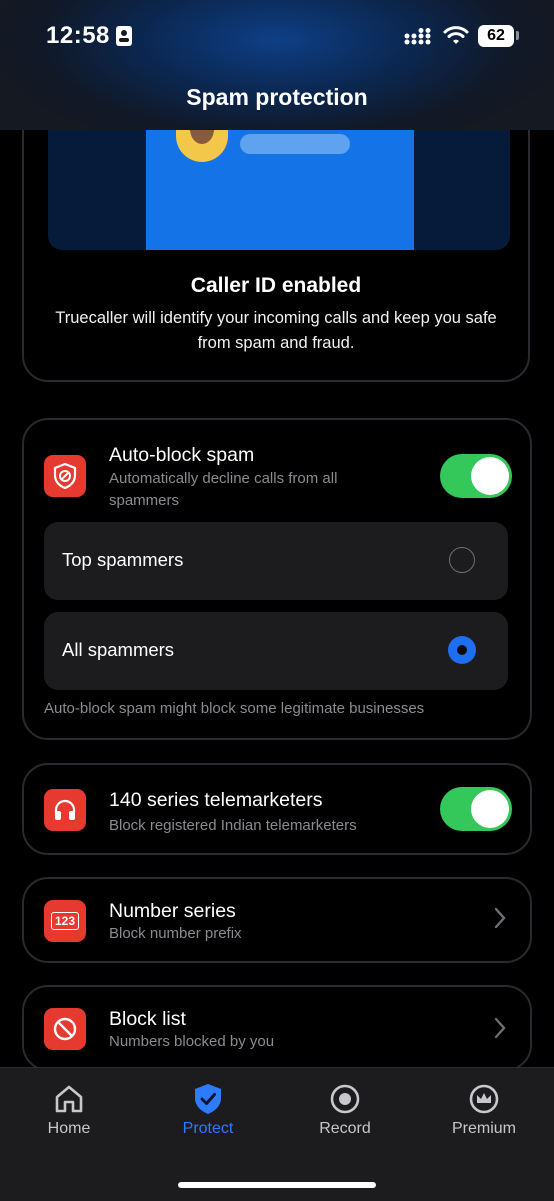 The width and height of the screenshot is (554, 1201). What do you see at coordinates (65, 476) in the screenshot?
I see `shield-block-icon` at bounding box center [65, 476].